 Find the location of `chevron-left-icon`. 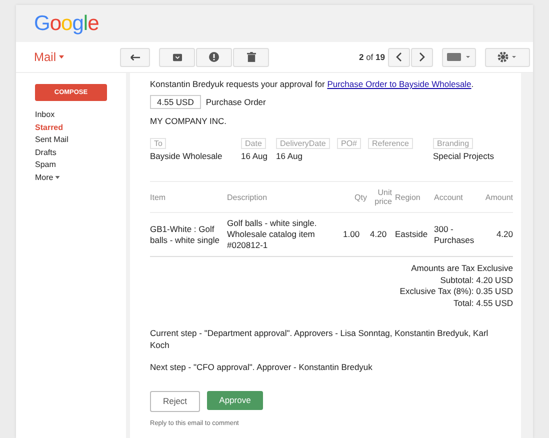

chevron-left-icon is located at coordinates (399, 57).